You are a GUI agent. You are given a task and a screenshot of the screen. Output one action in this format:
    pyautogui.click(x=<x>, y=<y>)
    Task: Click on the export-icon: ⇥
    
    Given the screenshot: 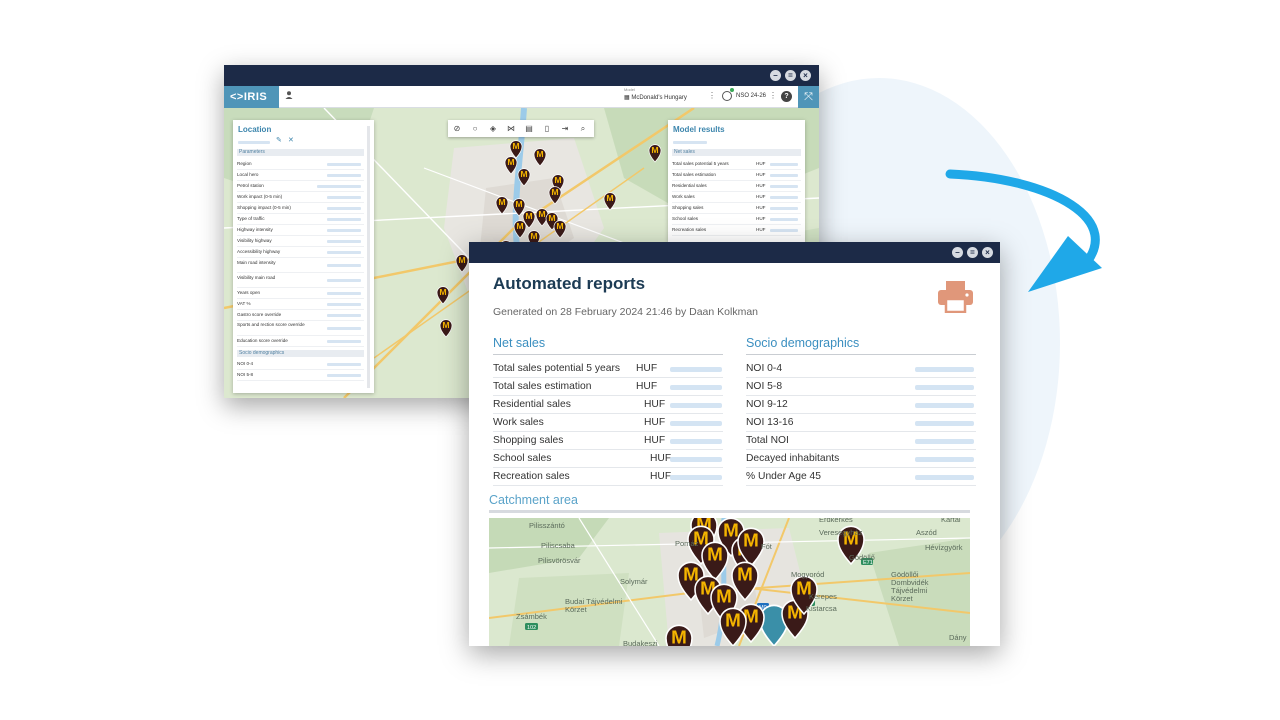 What is the action you would take?
    pyautogui.click(x=565, y=128)
    